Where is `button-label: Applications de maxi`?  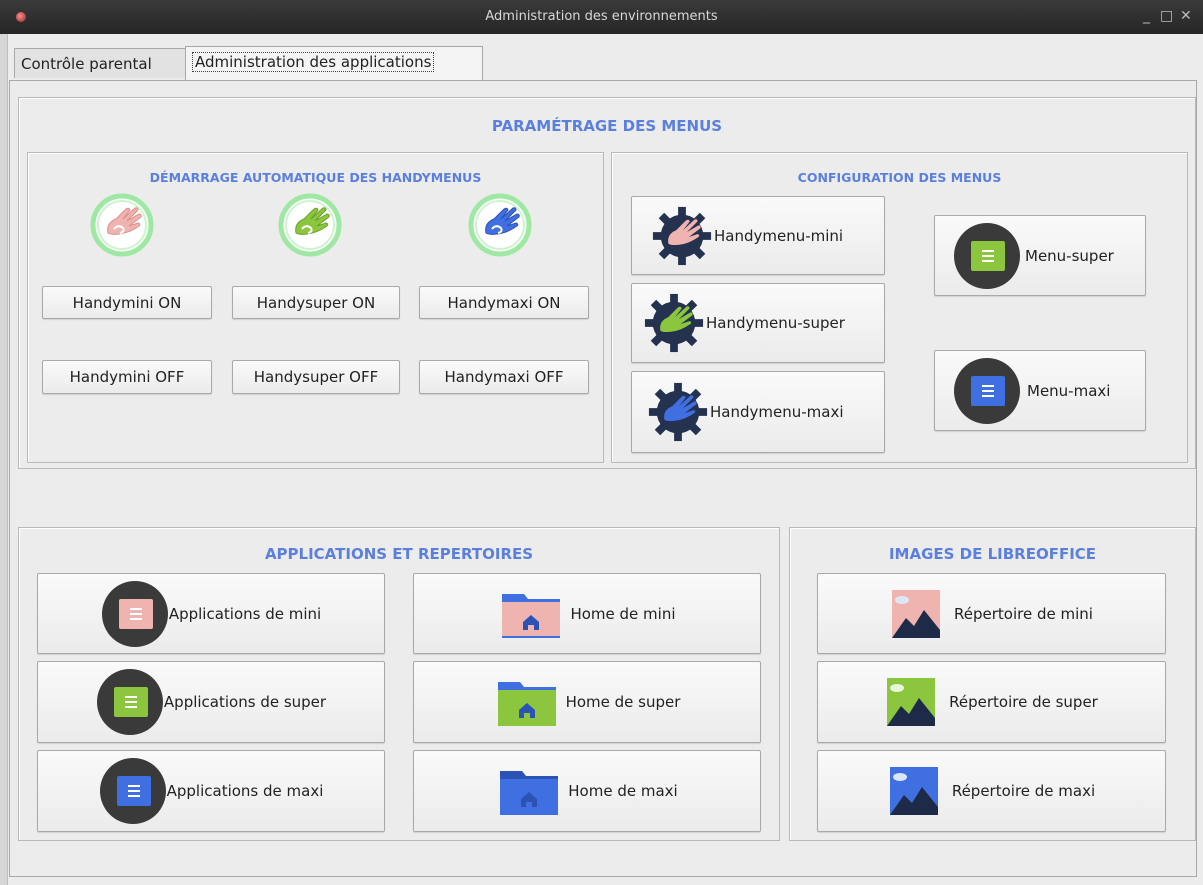
button-label: Applications de maxi is located at coordinates (245, 791).